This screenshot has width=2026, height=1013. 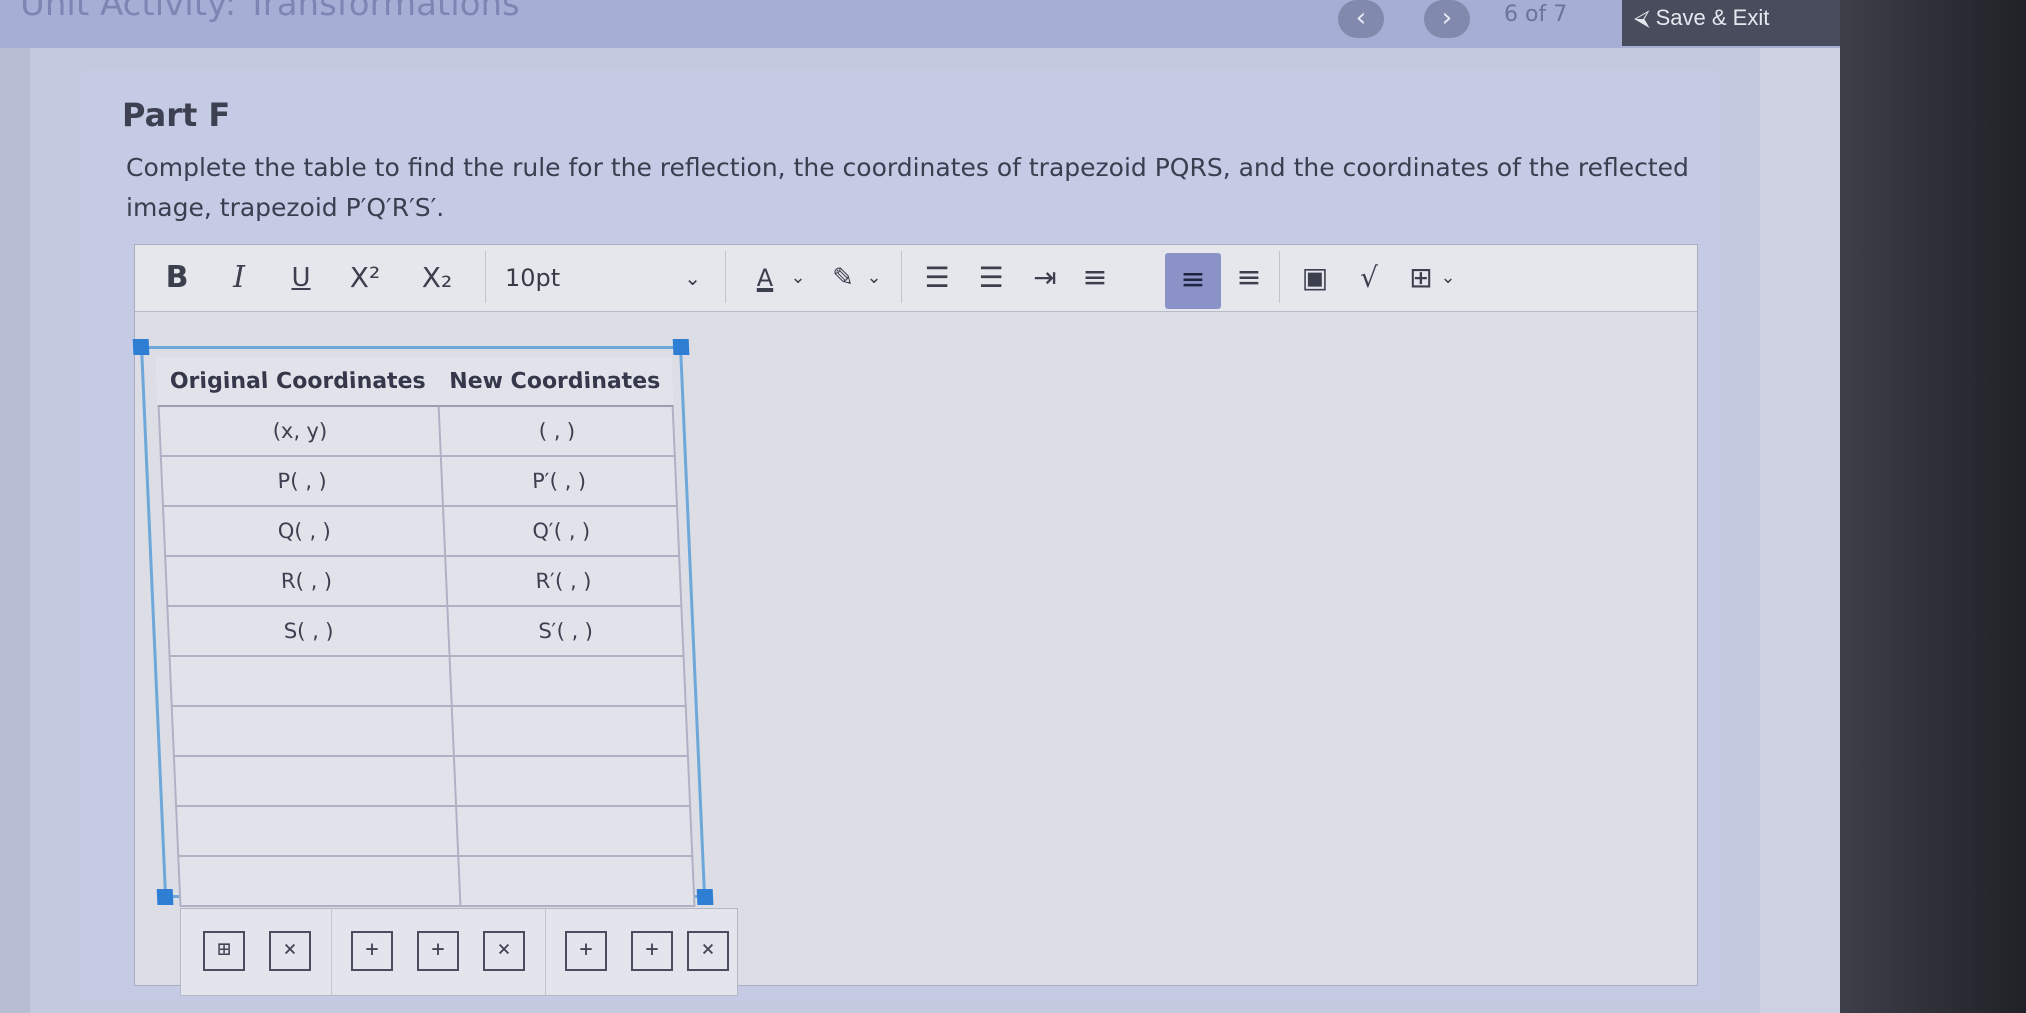 I want to click on table-row: P( , ) P′( , ), so click(x=418, y=481).